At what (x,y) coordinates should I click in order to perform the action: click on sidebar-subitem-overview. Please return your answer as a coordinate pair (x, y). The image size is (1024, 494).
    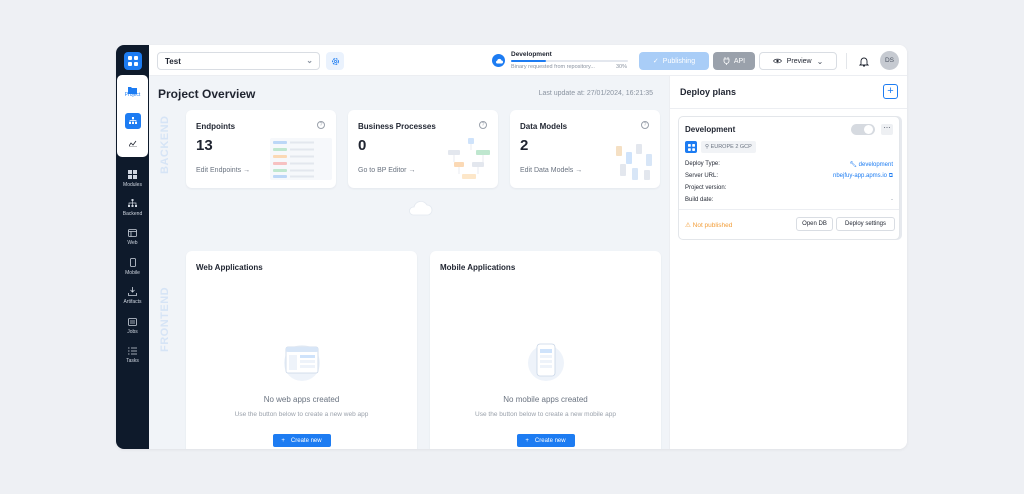
    Looking at the image, I should click on (133, 121).